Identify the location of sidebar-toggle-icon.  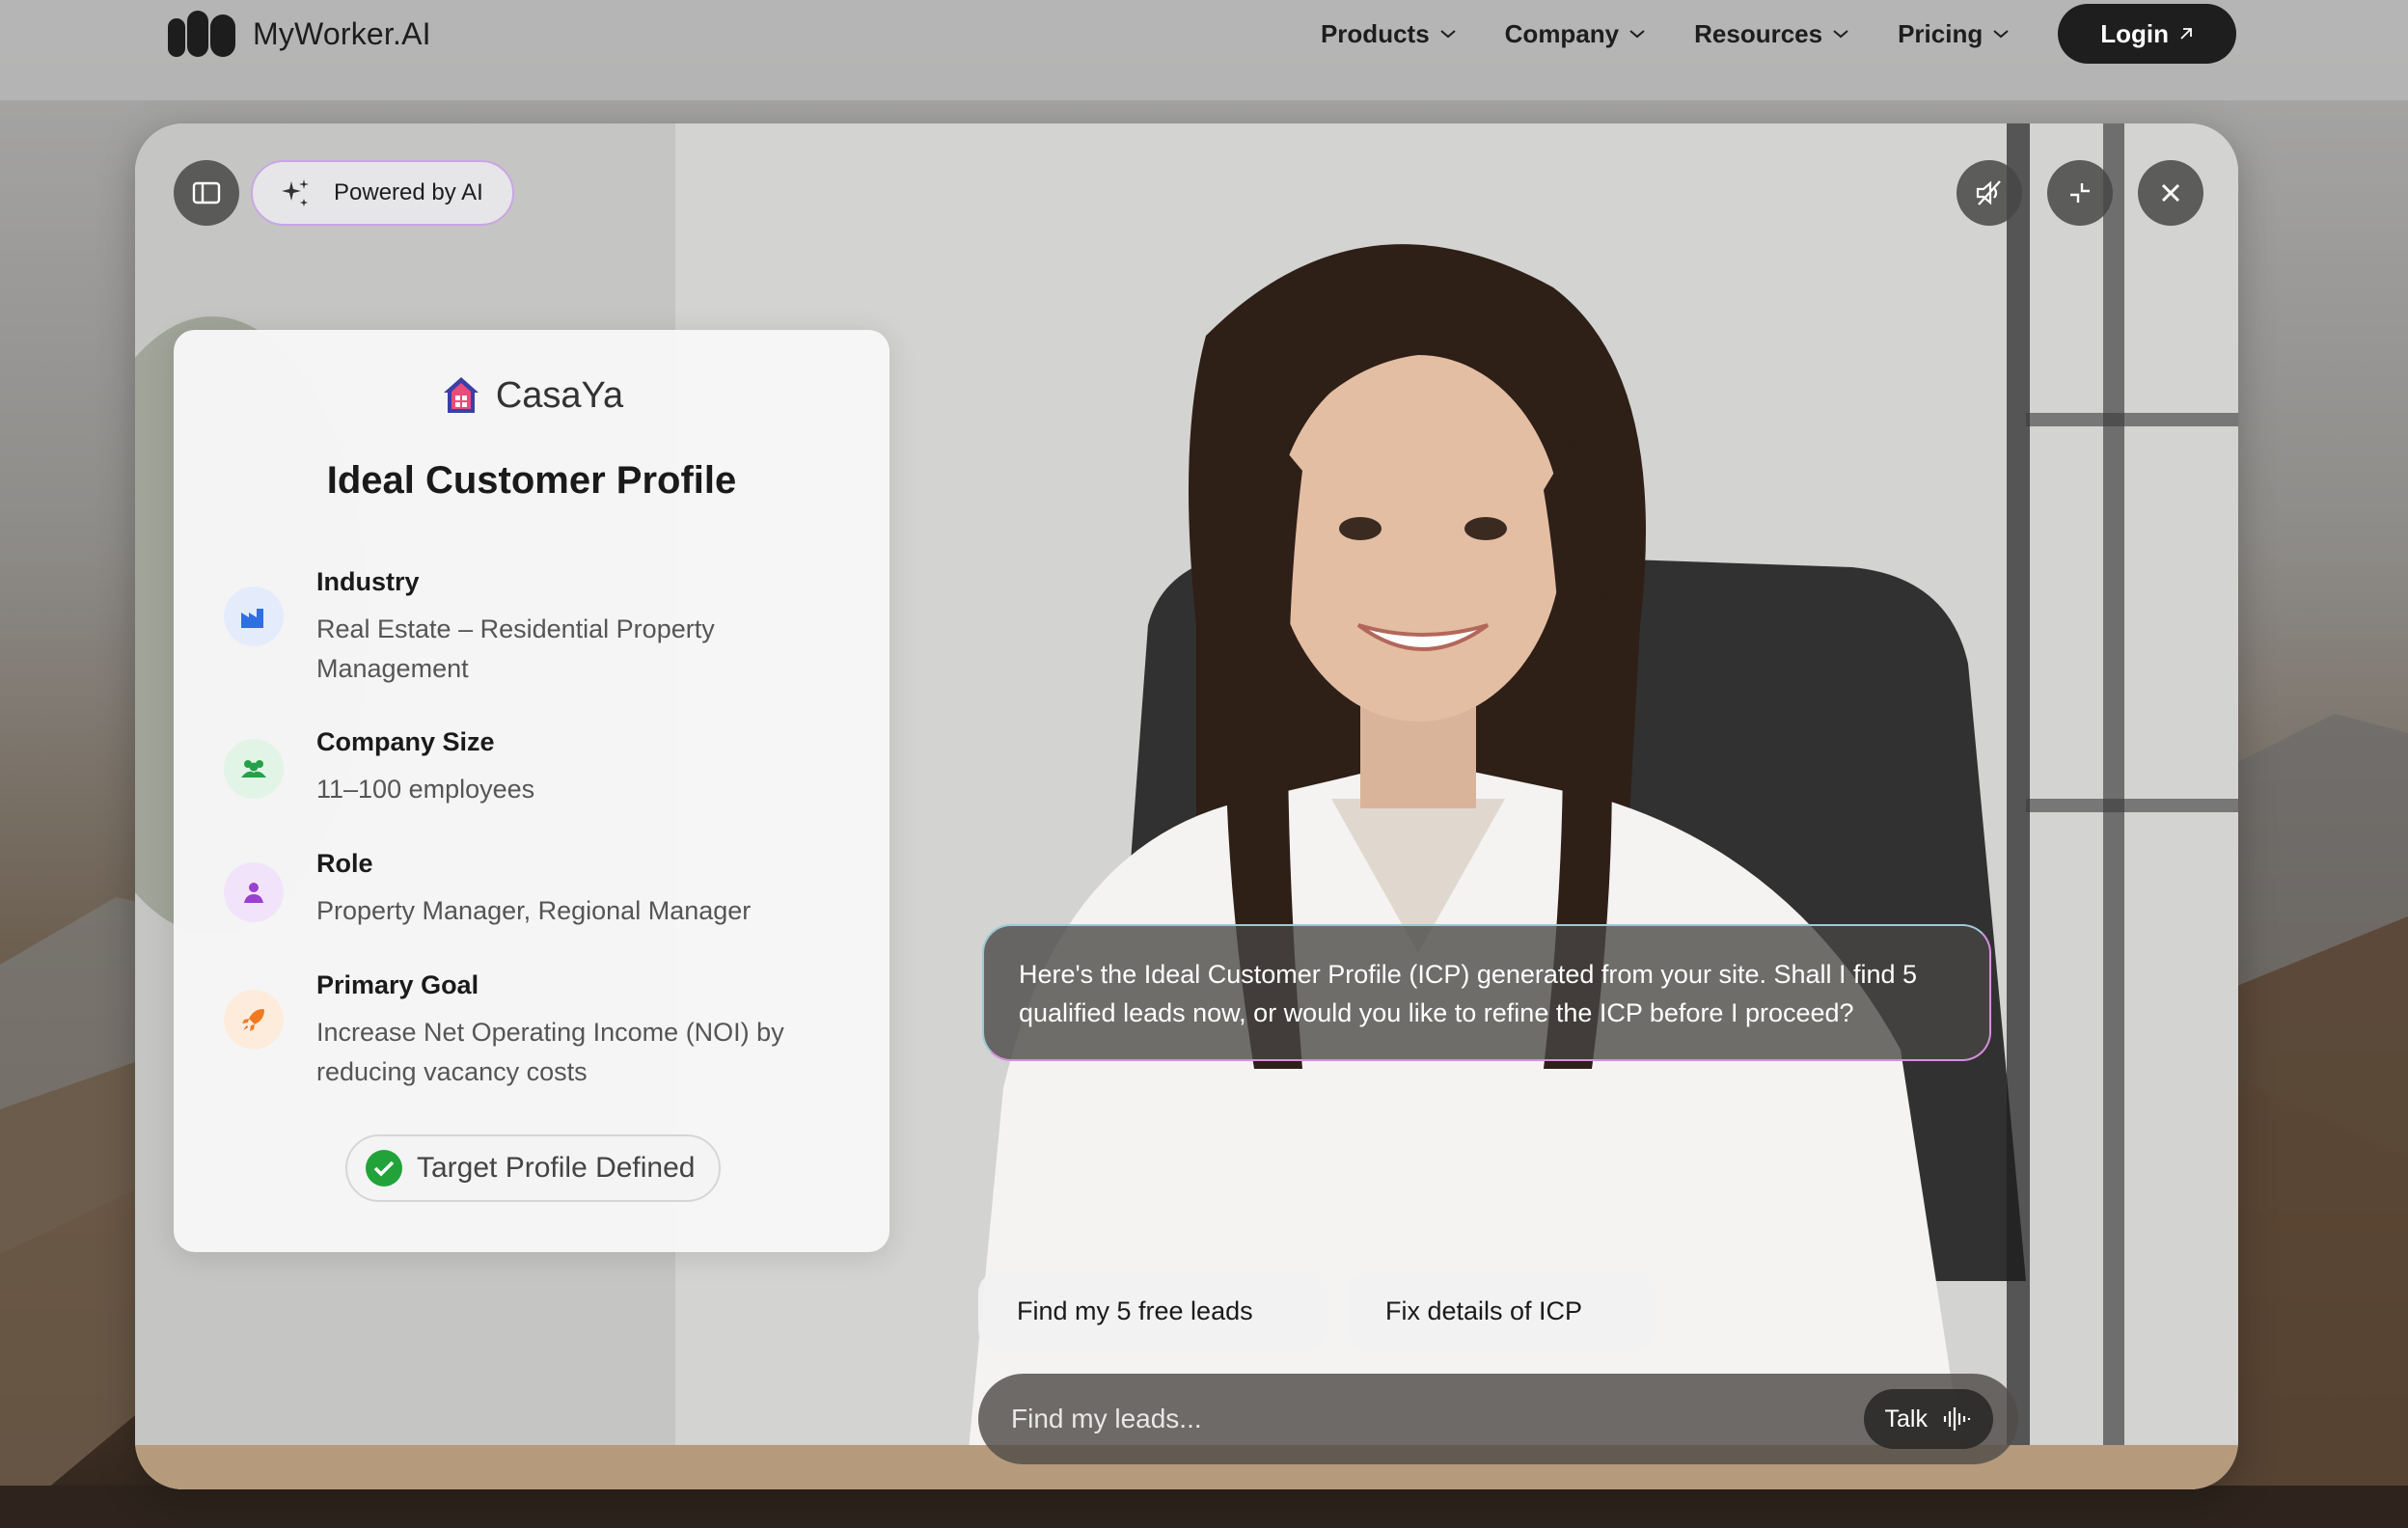
(206, 193).